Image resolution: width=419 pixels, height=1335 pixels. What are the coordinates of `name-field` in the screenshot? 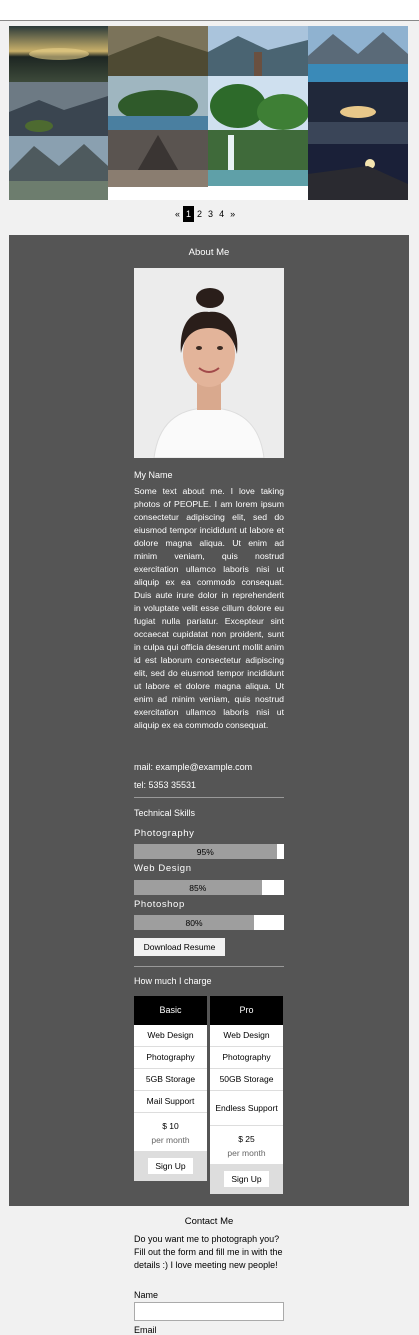 It's located at (209, 1311).